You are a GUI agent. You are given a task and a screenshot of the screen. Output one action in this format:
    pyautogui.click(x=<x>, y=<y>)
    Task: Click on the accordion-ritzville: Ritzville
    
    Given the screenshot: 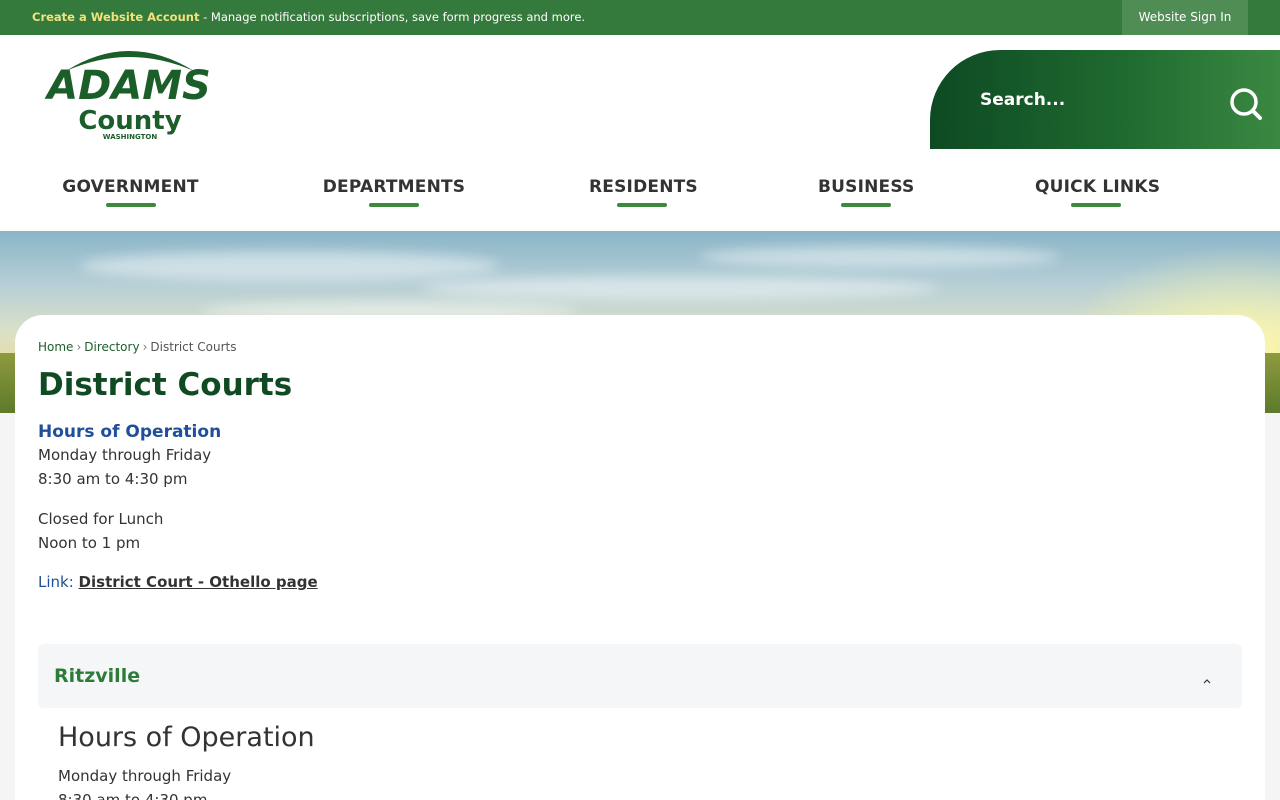 What is the action you would take?
    pyautogui.click(x=640, y=676)
    